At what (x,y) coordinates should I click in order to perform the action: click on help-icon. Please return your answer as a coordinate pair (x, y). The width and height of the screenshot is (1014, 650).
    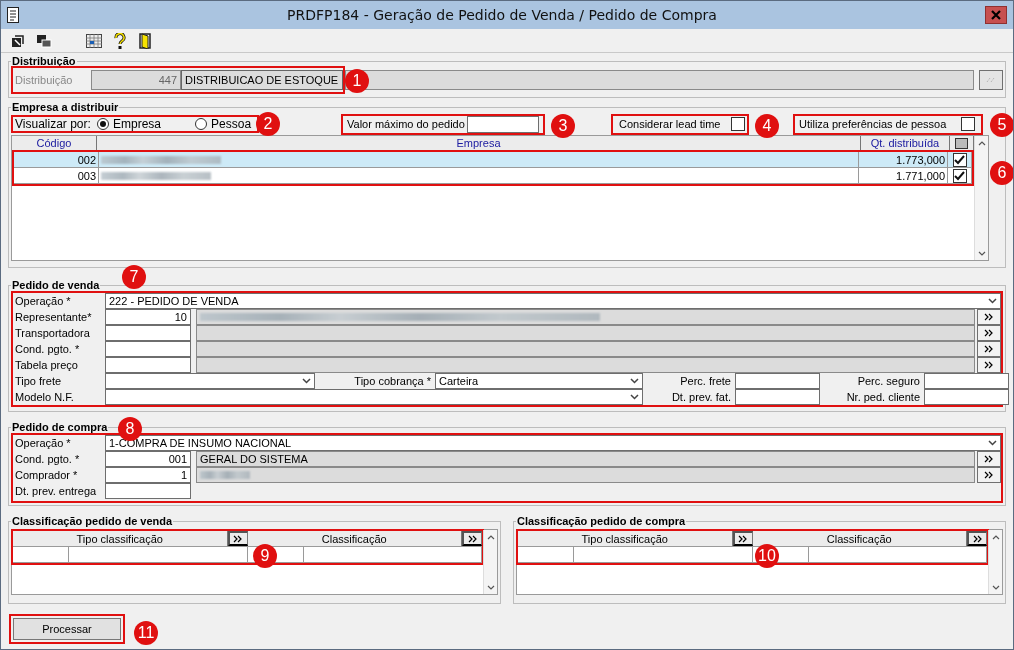
    Looking at the image, I should click on (120, 40).